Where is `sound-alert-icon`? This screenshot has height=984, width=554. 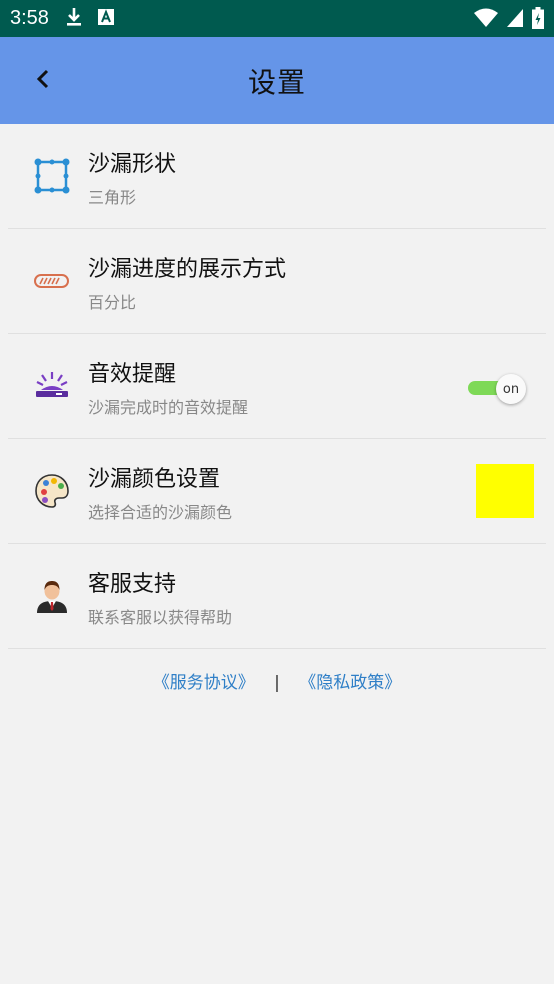
sound-alert-icon is located at coordinates (52, 386).